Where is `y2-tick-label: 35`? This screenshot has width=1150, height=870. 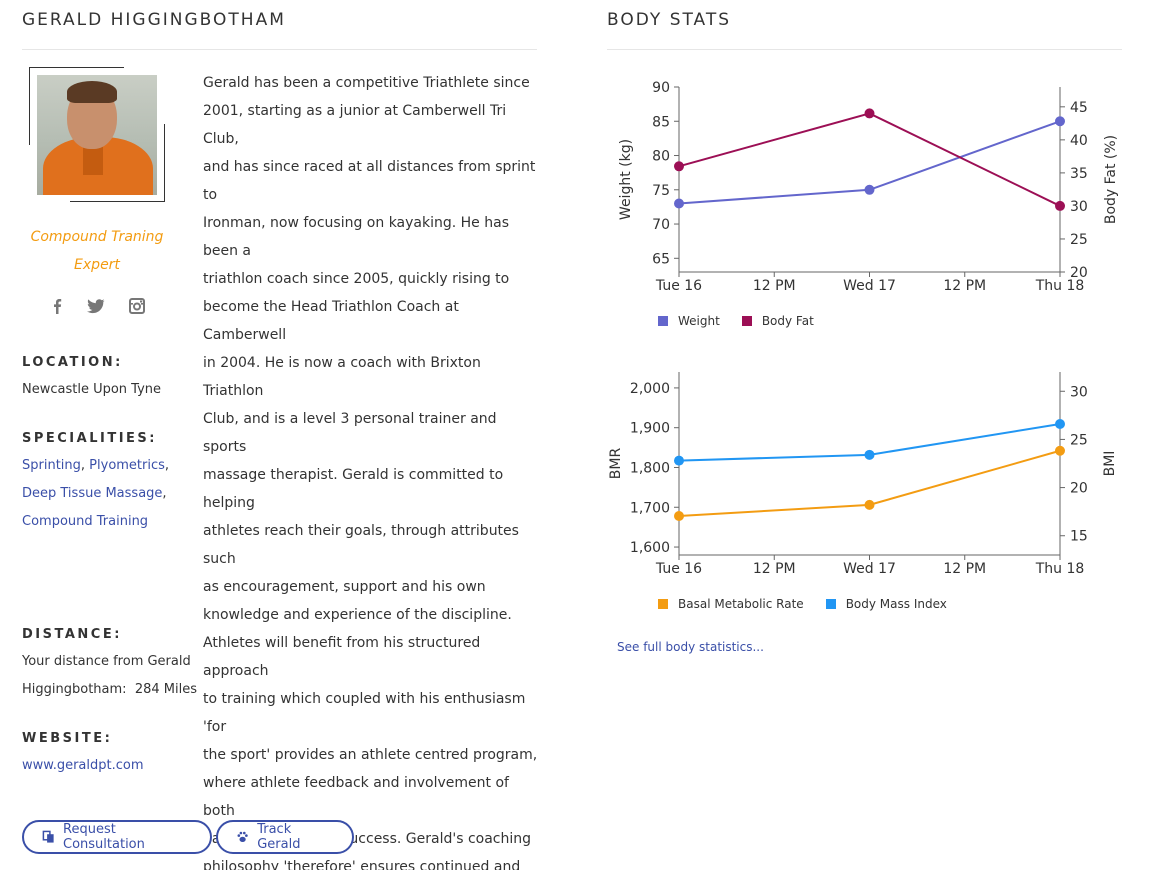 y2-tick-label: 35 is located at coordinates (1079, 174).